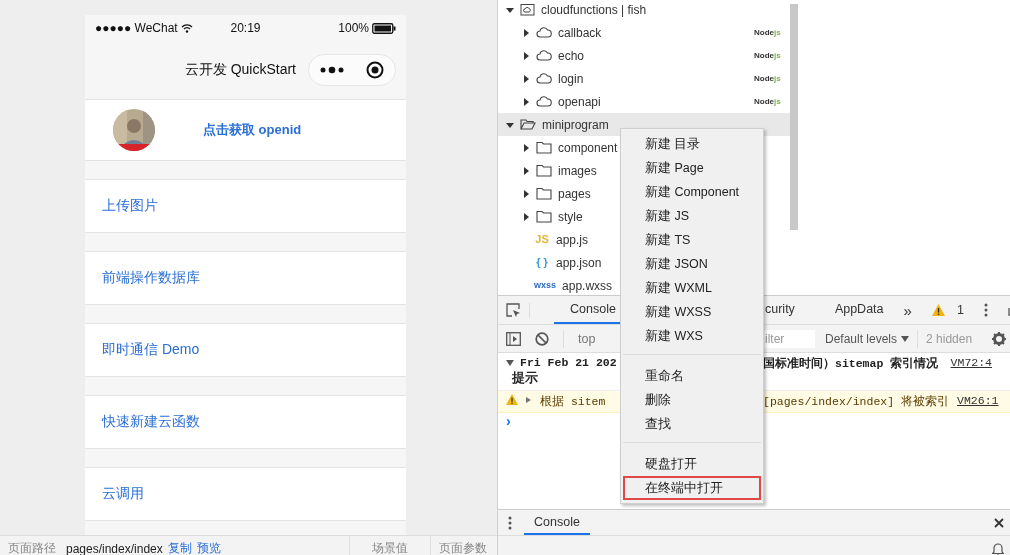 The height and width of the screenshot is (555, 1010). What do you see at coordinates (568, 362) in the screenshot?
I see `log-message: Fri Feb 21 202` at bounding box center [568, 362].